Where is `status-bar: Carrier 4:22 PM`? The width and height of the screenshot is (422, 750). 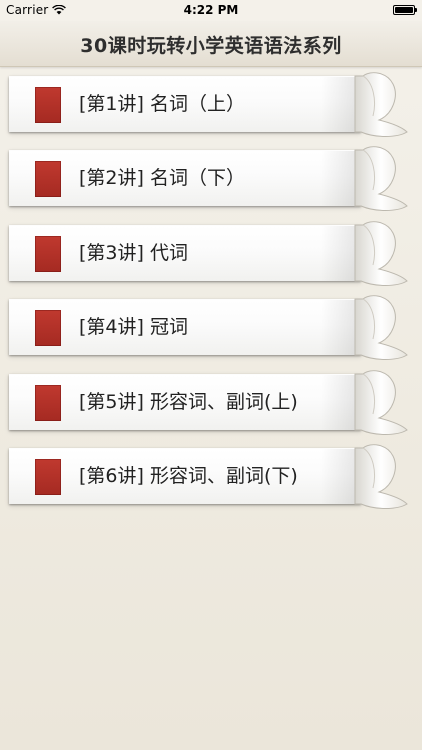 status-bar: Carrier 4:22 PM is located at coordinates (211, 11).